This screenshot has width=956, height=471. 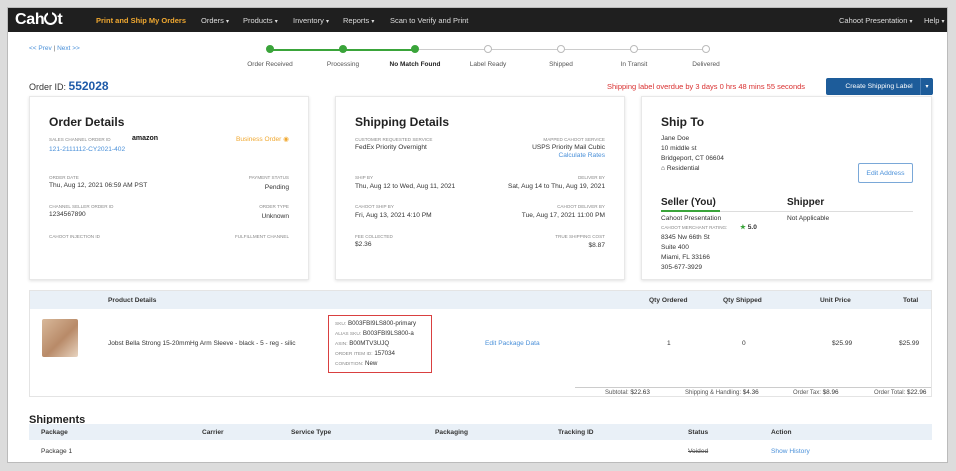 What do you see at coordinates (680, 168) in the screenshot?
I see `residential-tag: ⌂ Residential` at bounding box center [680, 168].